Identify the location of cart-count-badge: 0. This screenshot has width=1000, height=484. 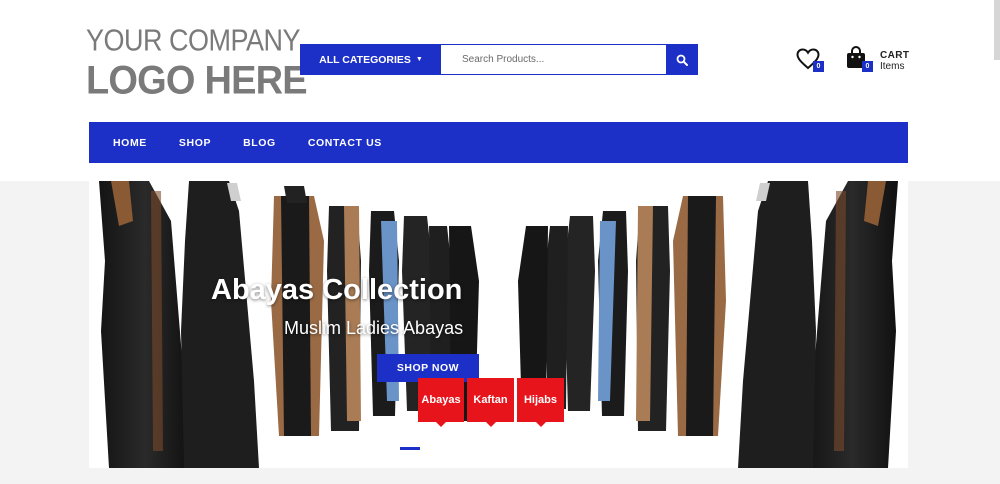
(867, 66).